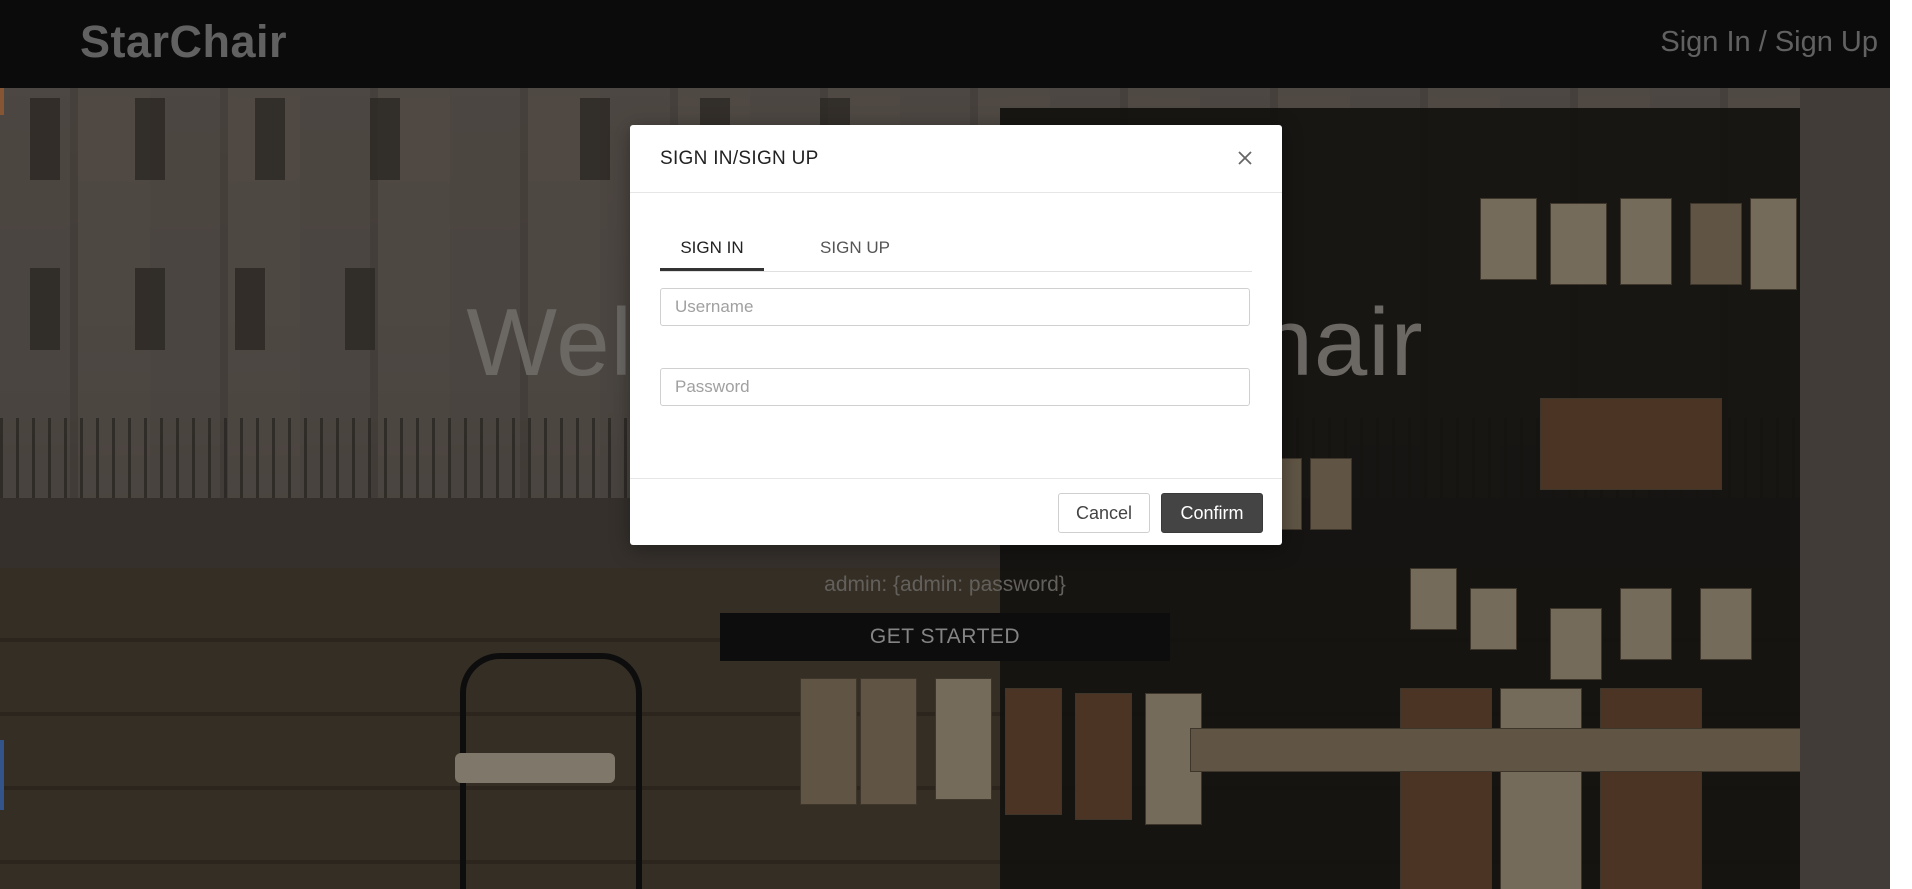  Describe the element at coordinates (956, 512) in the screenshot. I see `modal-footer: Cancel Confirm` at that location.